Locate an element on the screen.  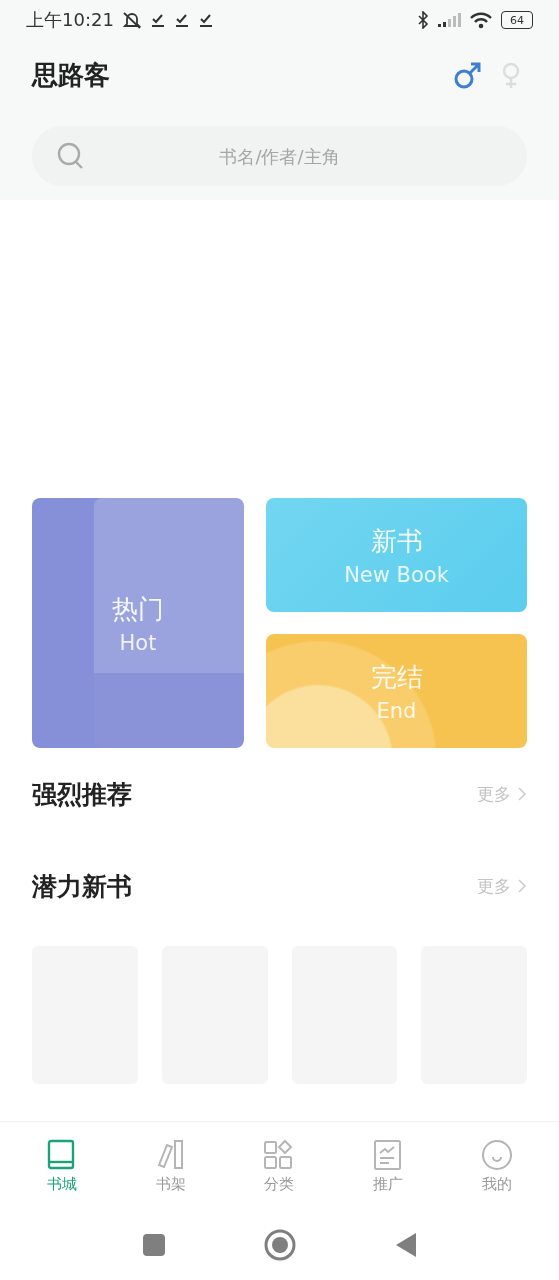
bluetooth-icon is located at coordinates (423, 20).